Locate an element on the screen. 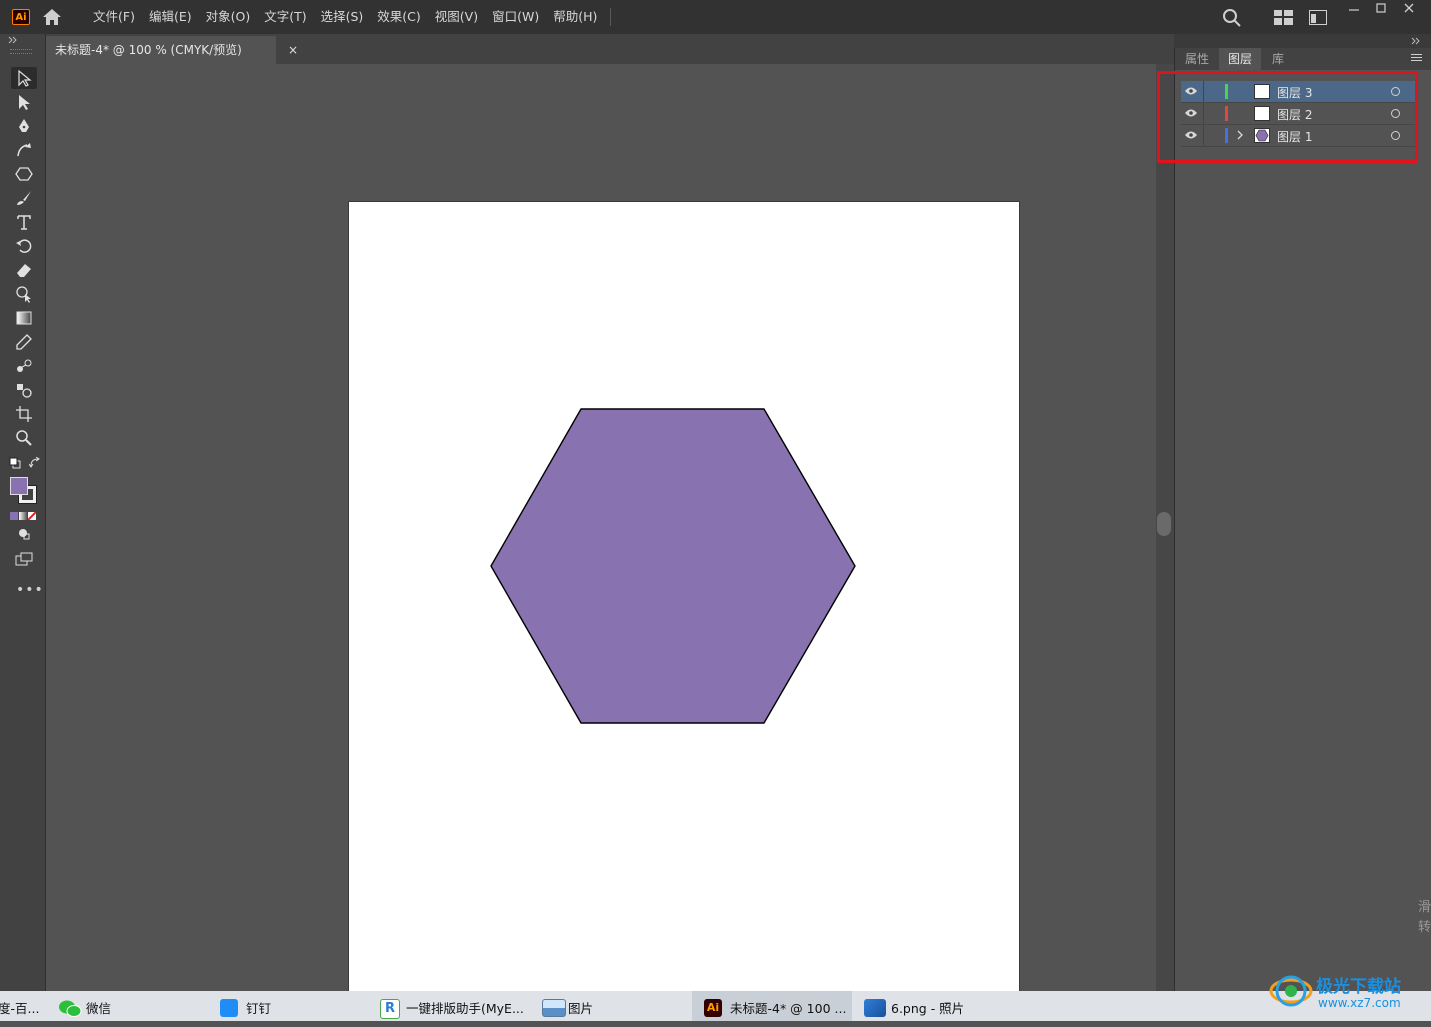  home-icon is located at coordinates (52, 17).